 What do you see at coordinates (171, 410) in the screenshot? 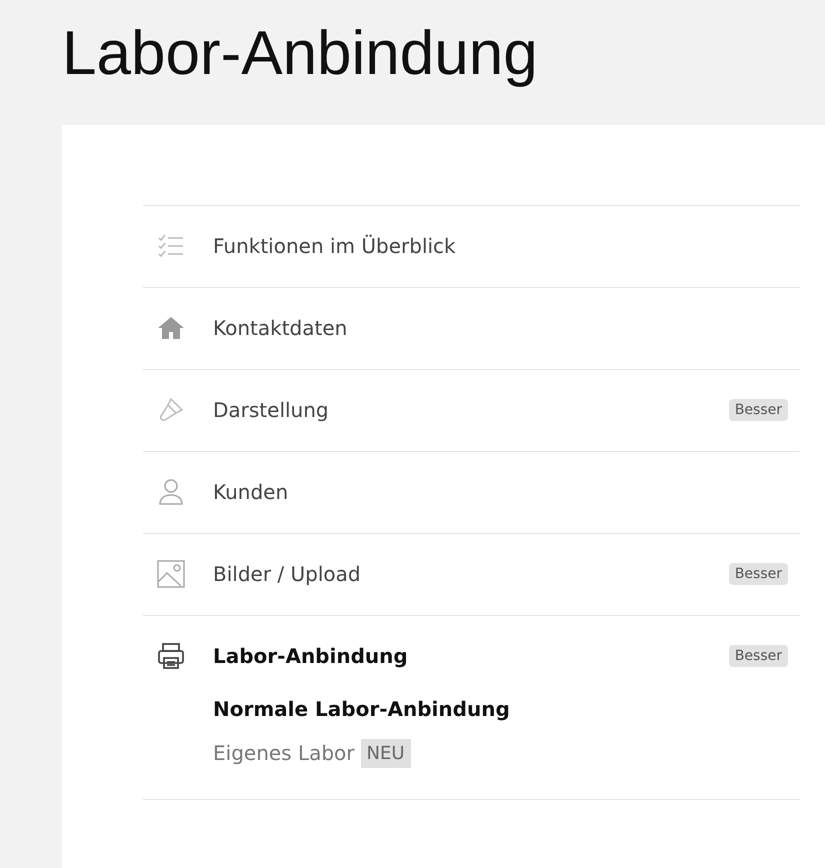
I see `brush-icon` at bounding box center [171, 410].